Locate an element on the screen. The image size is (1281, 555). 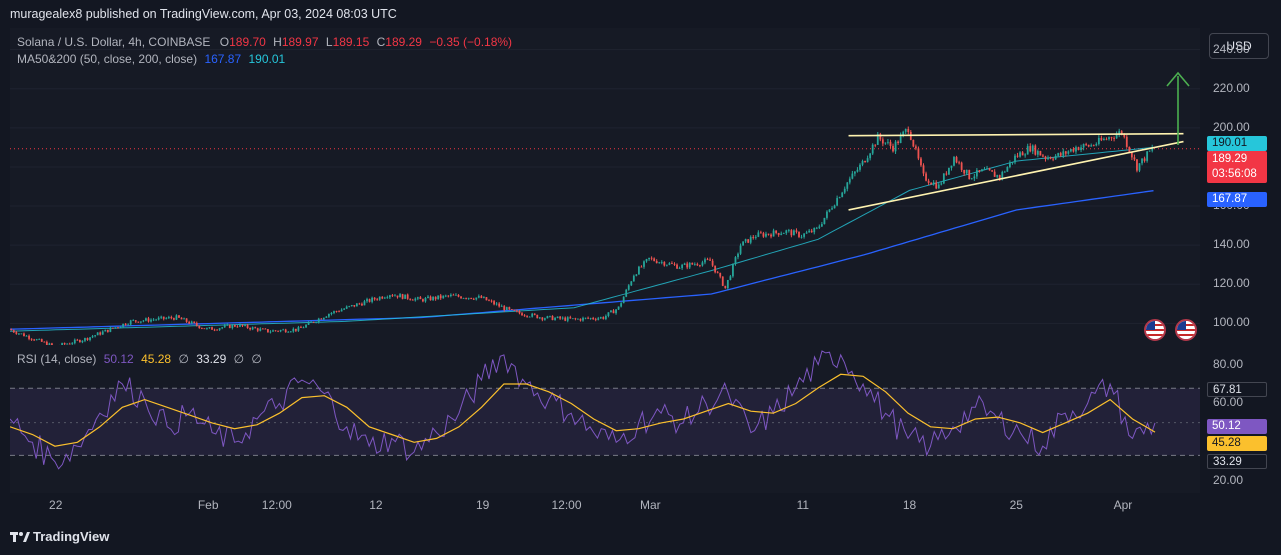
symbol-label: Solana / U.S. Dollar, 4h, COINBASE is located at coordinates (113, 42).